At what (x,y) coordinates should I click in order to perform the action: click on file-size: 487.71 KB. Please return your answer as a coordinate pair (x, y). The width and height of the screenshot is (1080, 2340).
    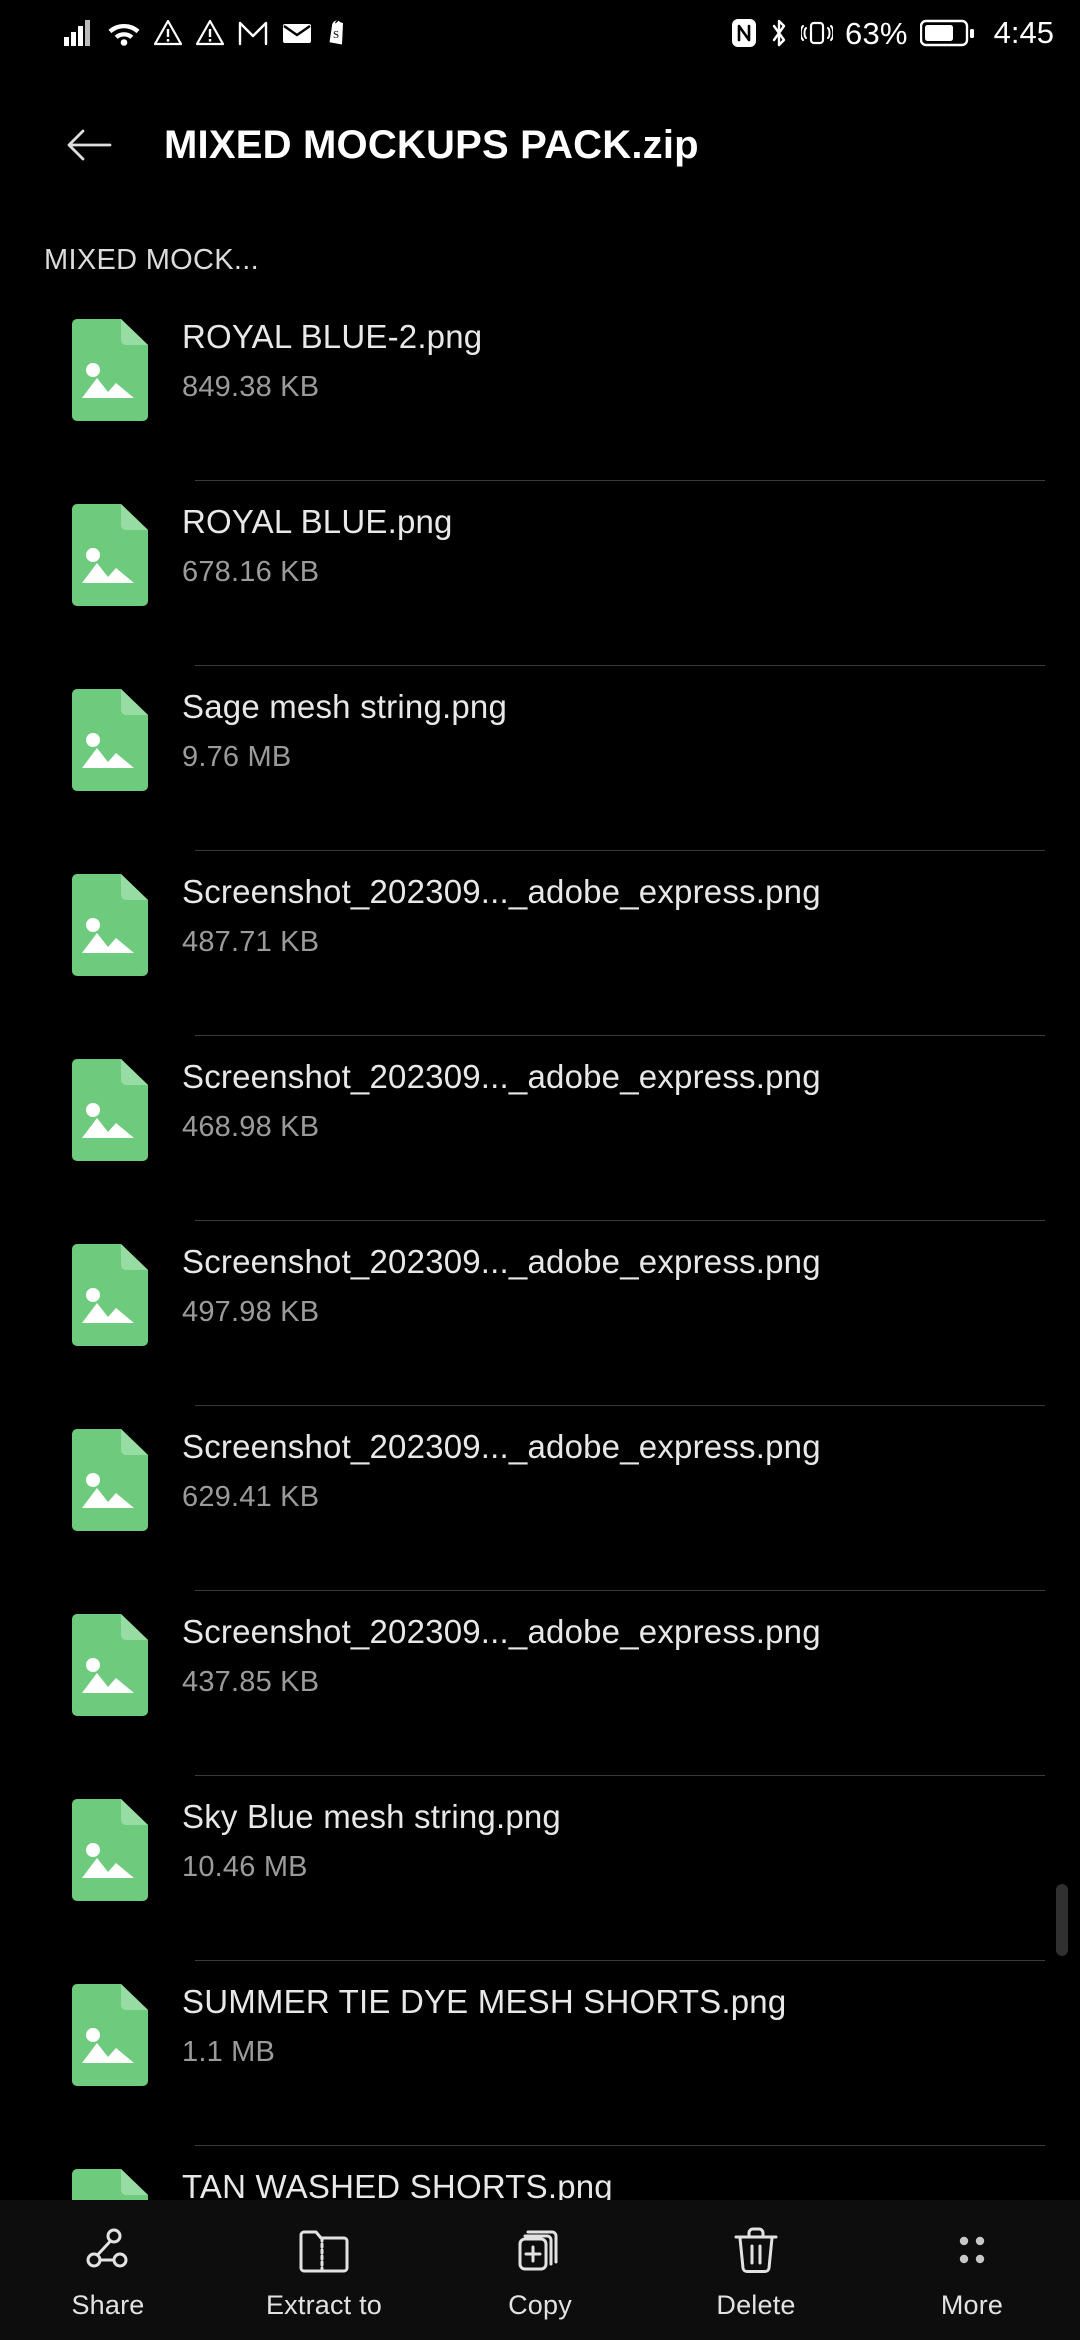
    Looking at the image, I should click on (251, 941).